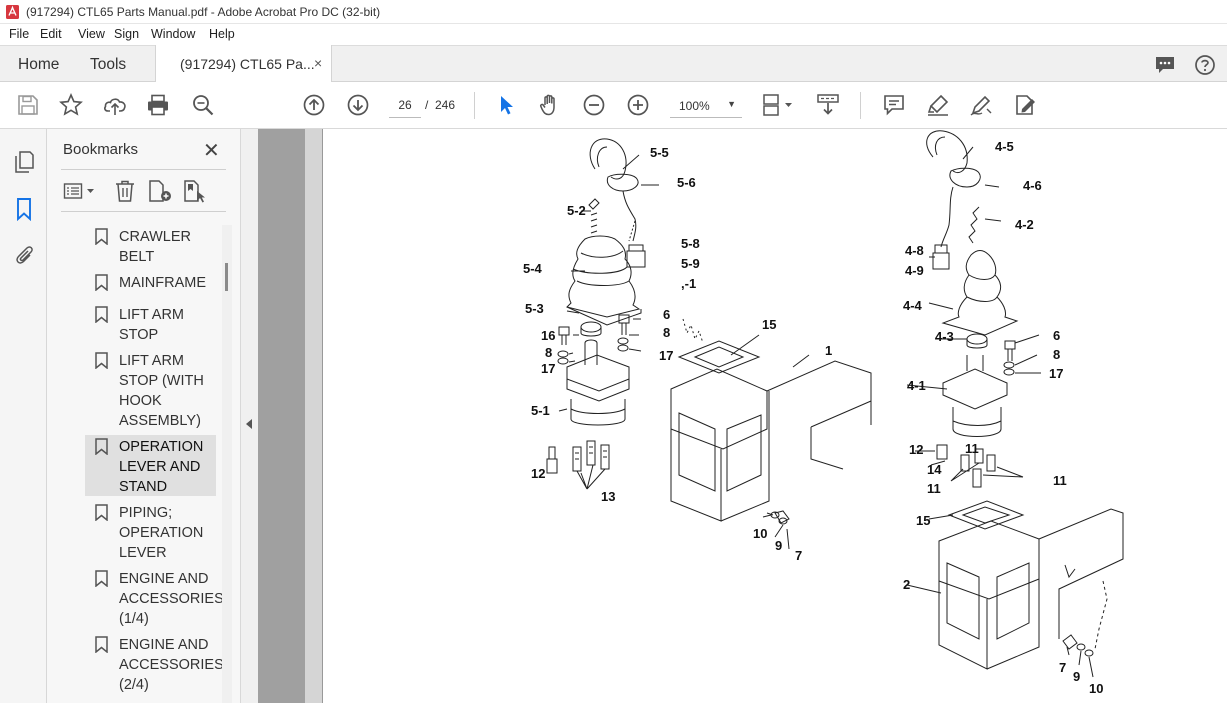 This screenshot has width=1227, height=703. What do you see at coordinates (153, 599) in the screenshot?
I see `bookmark-item: ENGINE AND ACCESSORIES (1/4)` at bounding box center [153, 599].